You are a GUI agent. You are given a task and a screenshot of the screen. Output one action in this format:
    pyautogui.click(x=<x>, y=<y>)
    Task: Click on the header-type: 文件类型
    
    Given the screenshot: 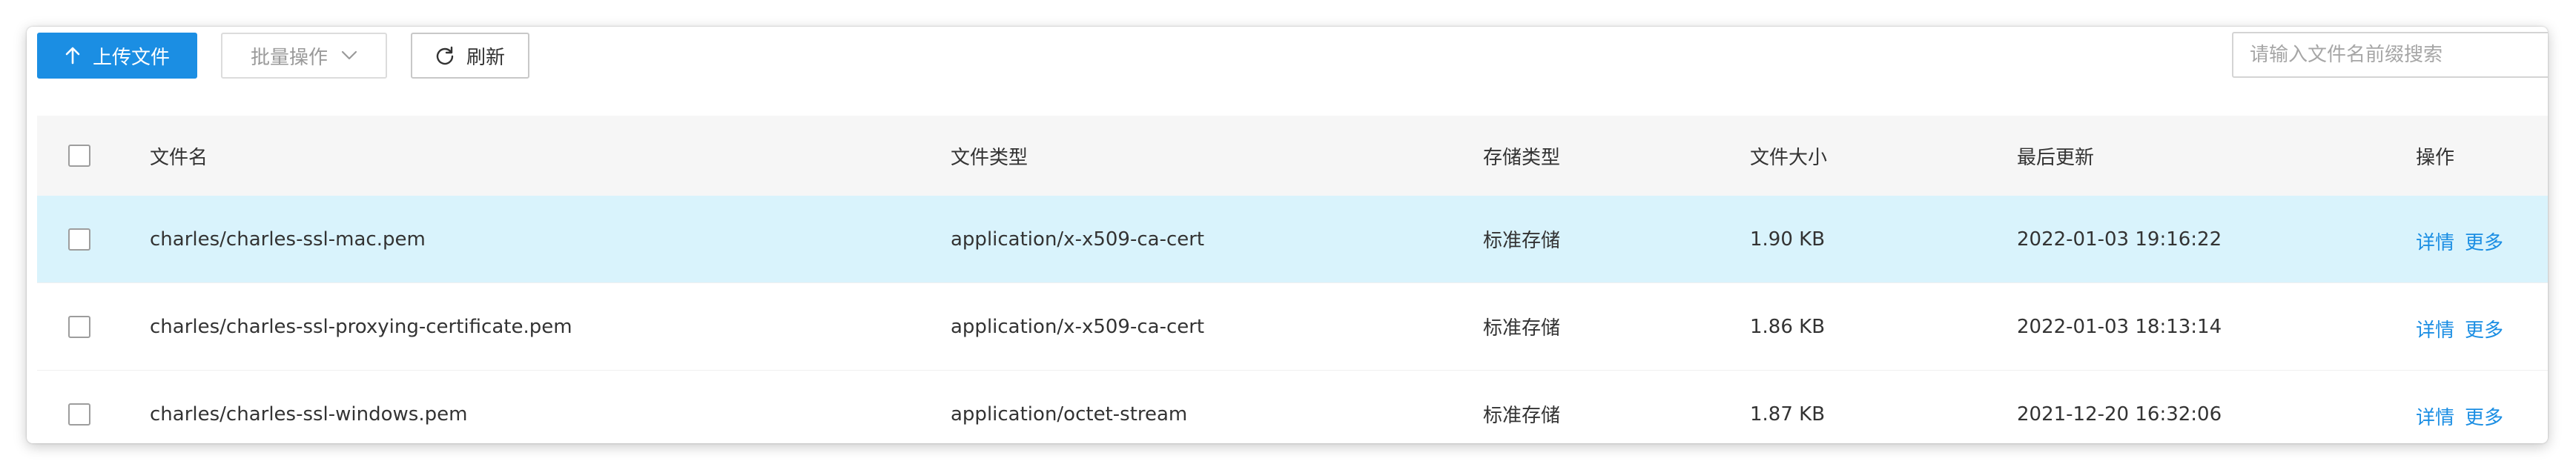 What is the action you would take?
    pyautogui.click(x=989, y=156)
    